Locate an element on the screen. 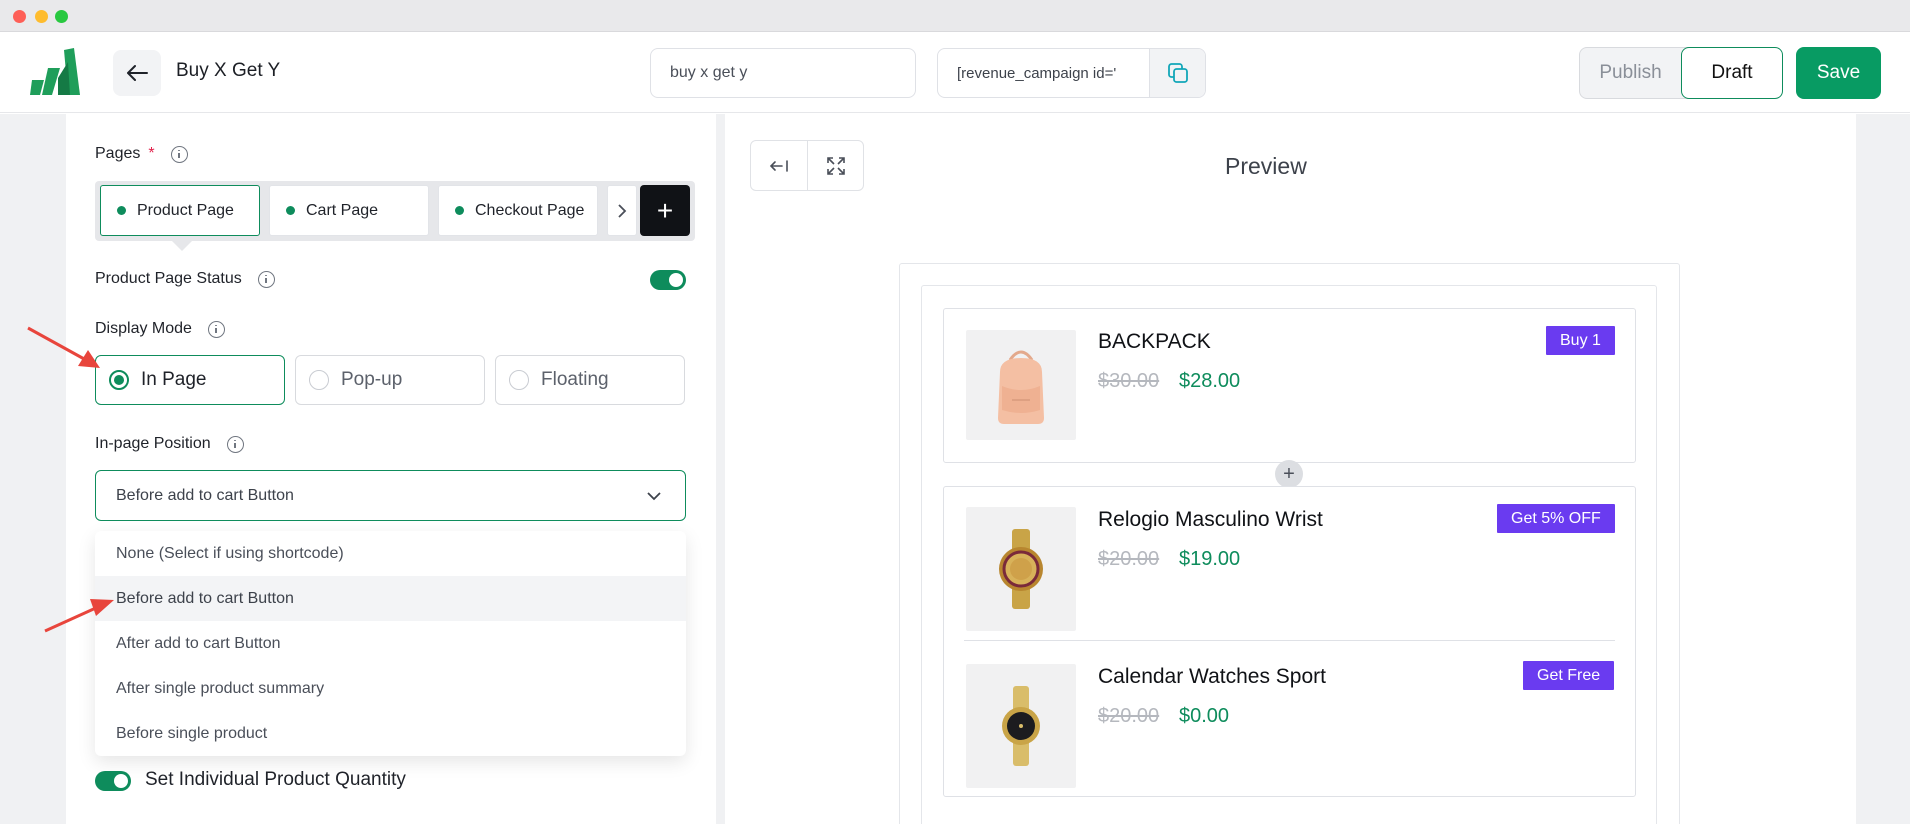  publish-status-toggle: Publish Draft is located at coordinates (1681, 73).